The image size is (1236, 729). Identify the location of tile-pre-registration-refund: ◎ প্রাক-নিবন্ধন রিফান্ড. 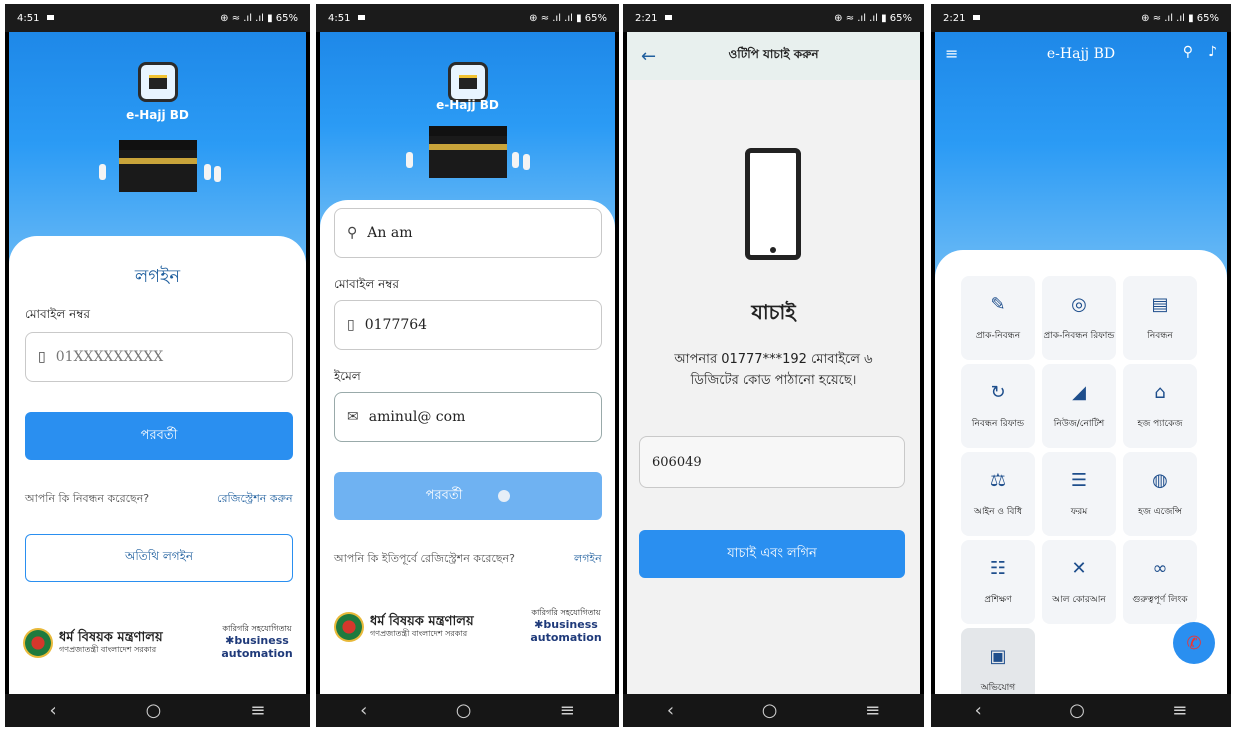
(1079, 318).